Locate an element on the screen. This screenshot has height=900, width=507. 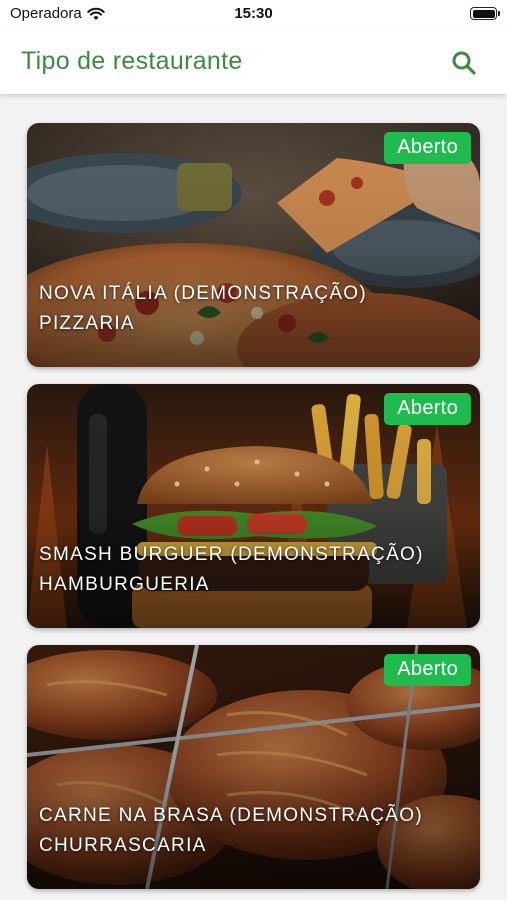
restaurant-name: SMASH BURGUER (DEMONSTRAÇÃO) is located at coordinates (231, 554).